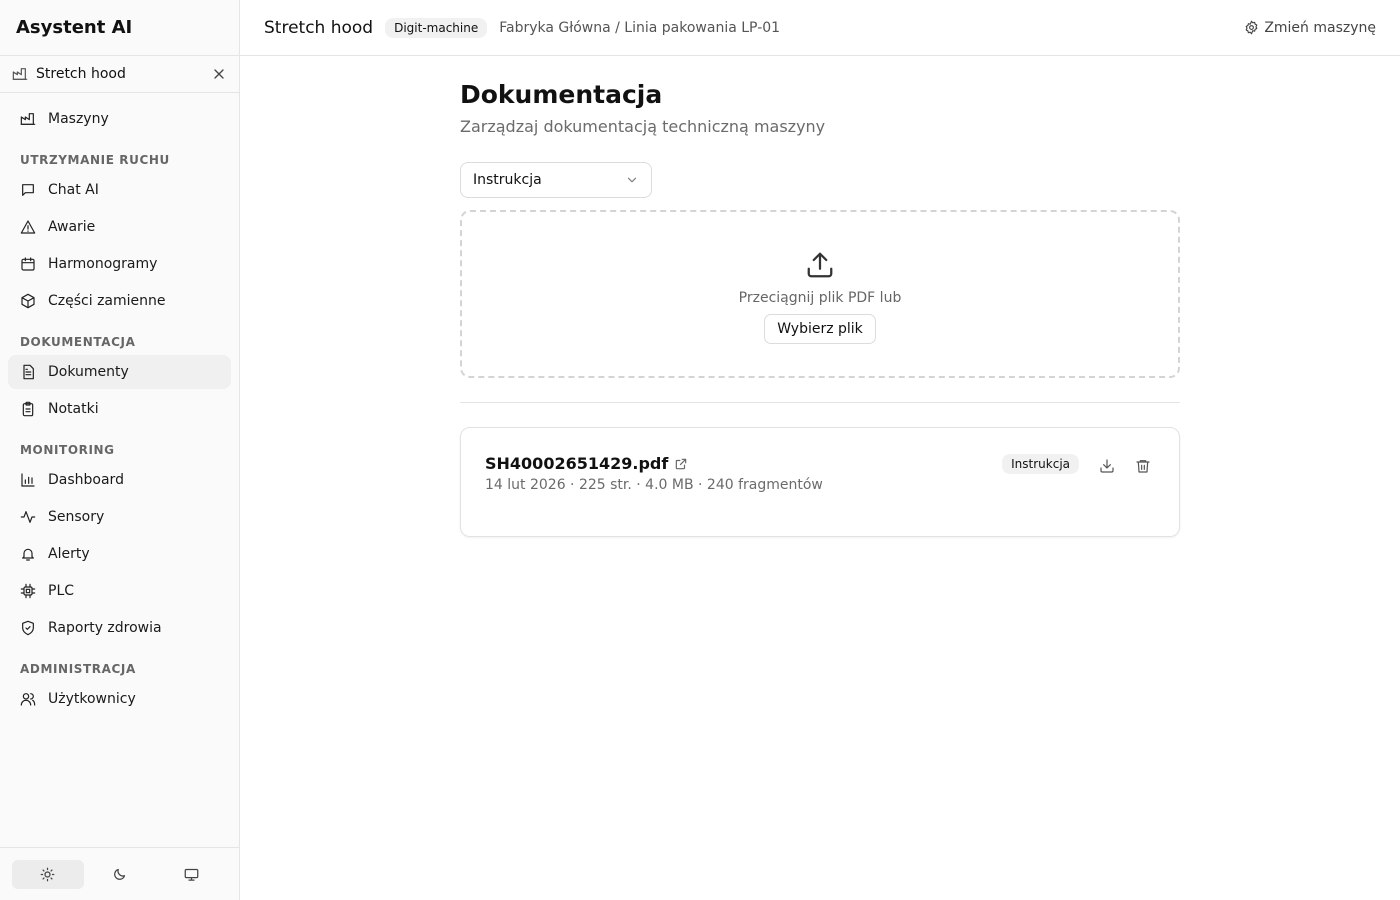 This screenshot has width=1400, height=900. Describe the element at coordinates (119, 119) in the screenshot. I see `sidebar-item-maszyny: Maszyny` at that location.